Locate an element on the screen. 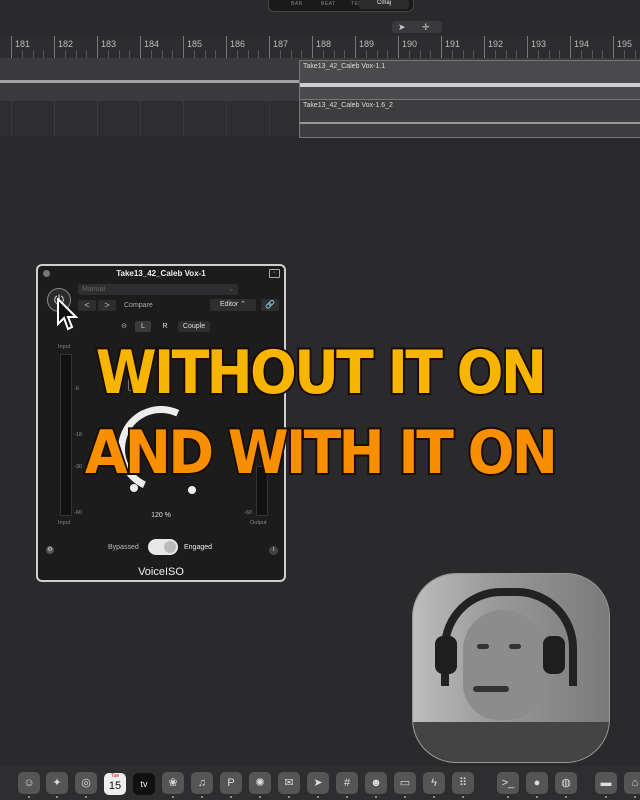  app-icon: ☻ is located at coordinates (376, 783).